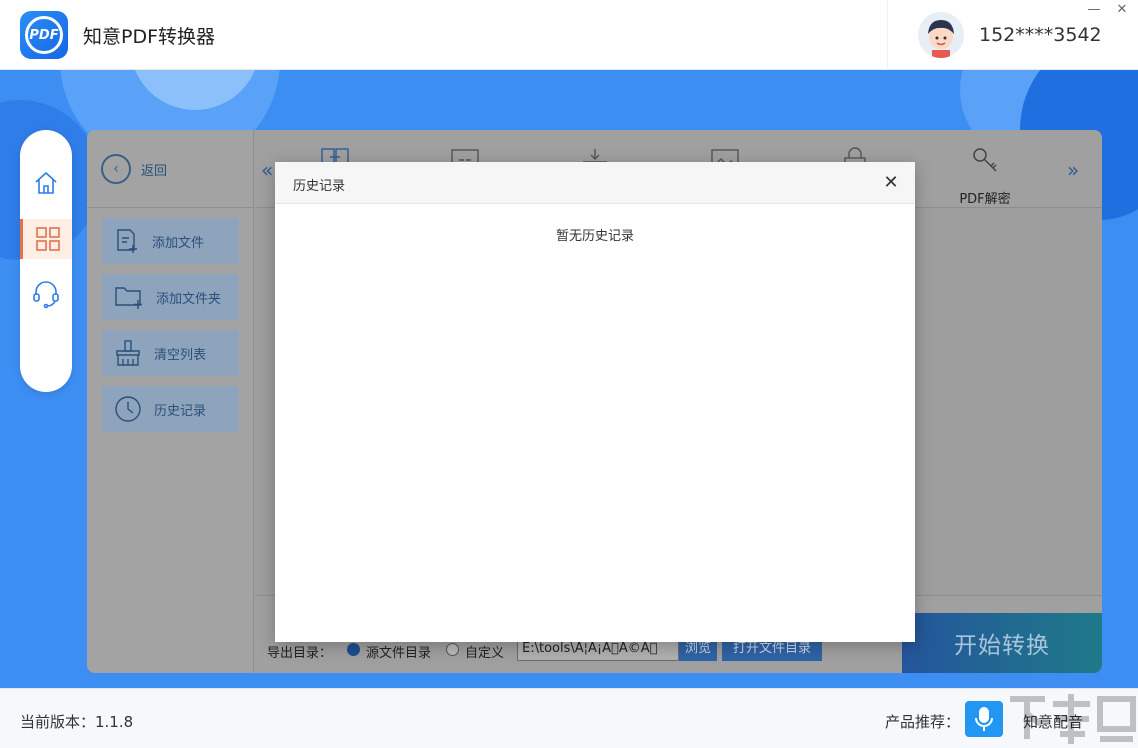  I want to click on history-button: 历史记录, so click(170, 409).